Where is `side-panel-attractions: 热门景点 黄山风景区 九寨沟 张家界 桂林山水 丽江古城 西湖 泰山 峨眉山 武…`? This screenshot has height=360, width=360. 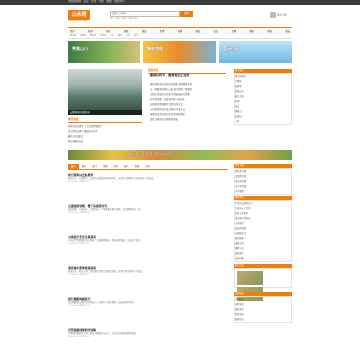
side-panel-attractions: 热门景点 黄山风景区 九寨沟 张家界 桂林山水 丽江古城 西湖 泰山 峨眉山 武… is located at coordinates (263, 97).